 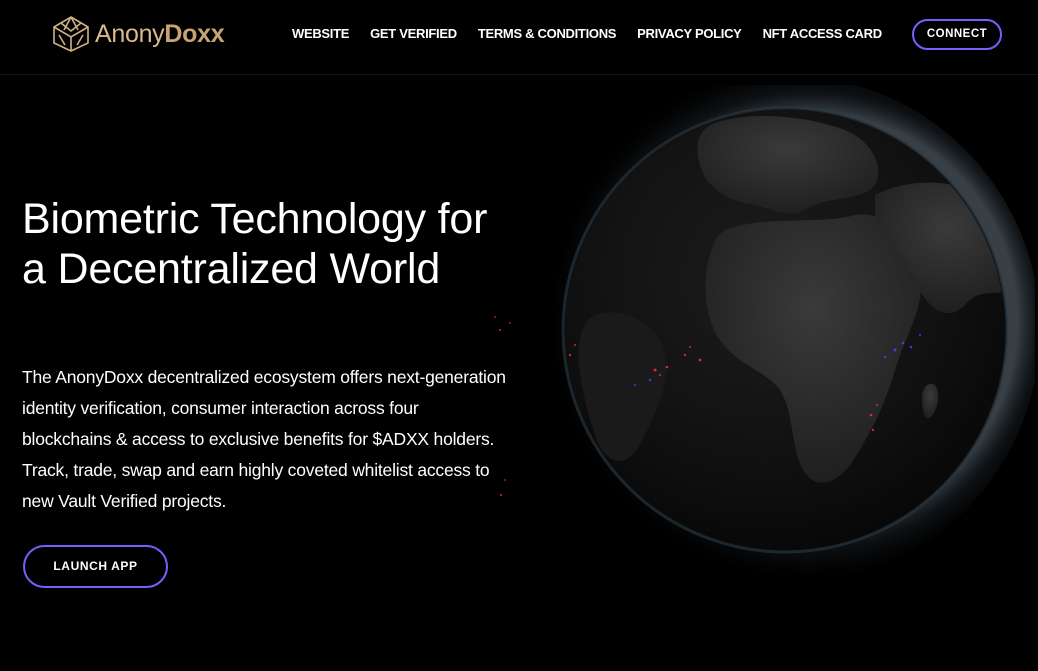 What do you see at coordinates (413, 34) in the screenshot?
I see `nav-get-verified: GET VERIFIED` at bounding box center [413, 34].